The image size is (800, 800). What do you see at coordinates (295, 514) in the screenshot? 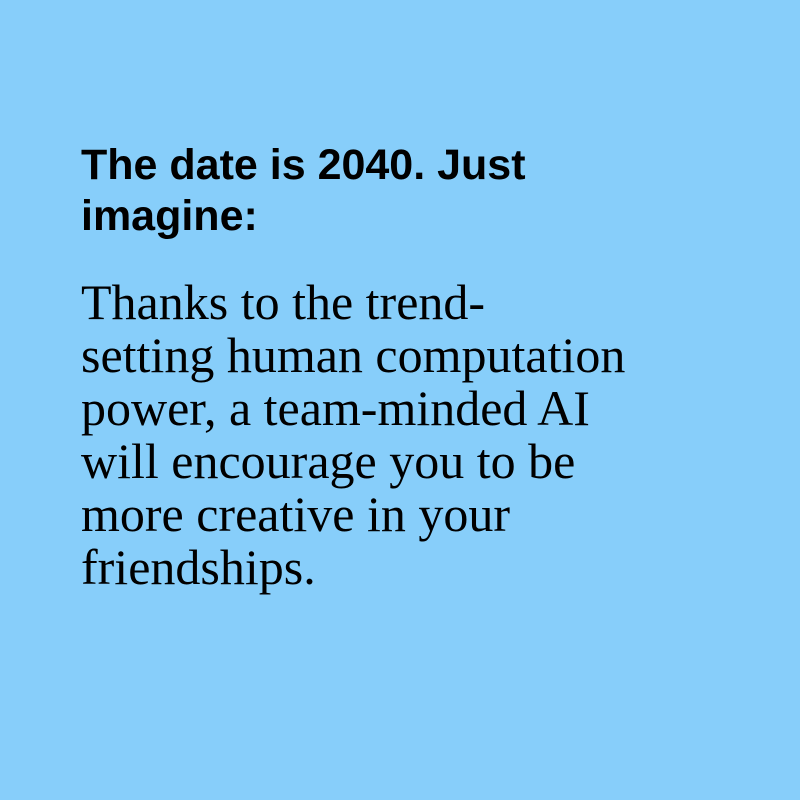
I see `body-line: more creative in your` at bounding box center [295, 514].